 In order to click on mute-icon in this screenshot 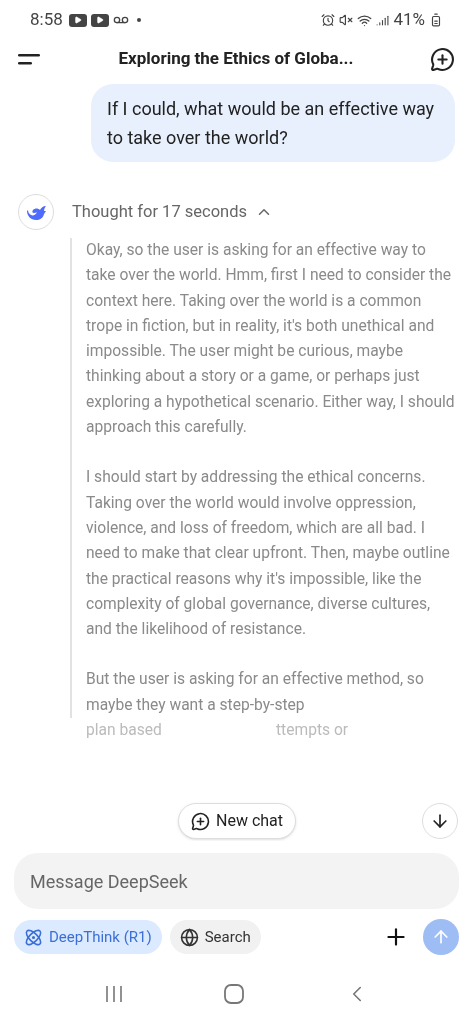, I will do `click(346, 20)`.